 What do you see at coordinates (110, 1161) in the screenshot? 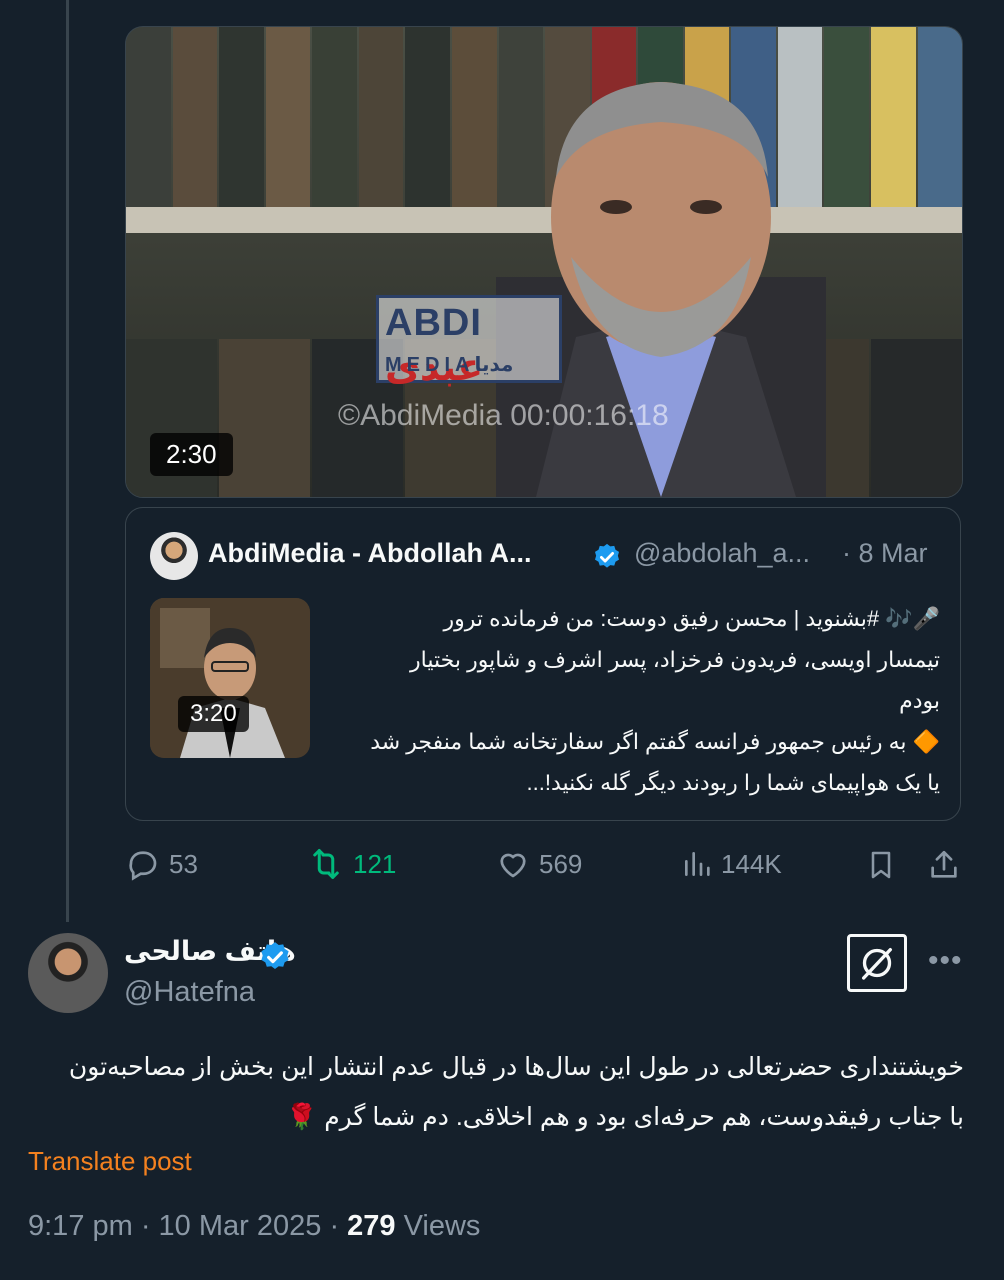
I see `translate-post-link: Translate post` at bounding box center [110, 1161].